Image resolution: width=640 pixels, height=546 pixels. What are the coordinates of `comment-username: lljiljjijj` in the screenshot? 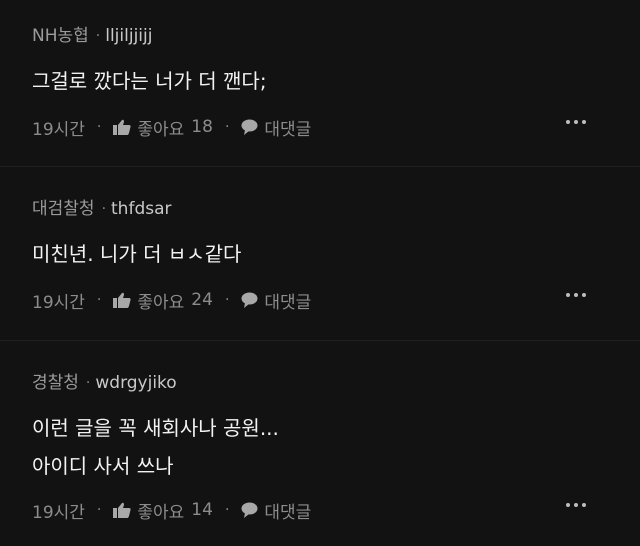 It's located at (128, 36).